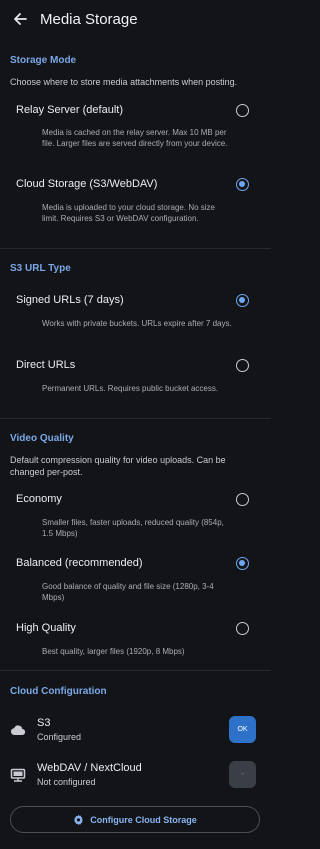 This screenshot has width=320, height=849. I want to click on cloud-icon, so click(18, 730).